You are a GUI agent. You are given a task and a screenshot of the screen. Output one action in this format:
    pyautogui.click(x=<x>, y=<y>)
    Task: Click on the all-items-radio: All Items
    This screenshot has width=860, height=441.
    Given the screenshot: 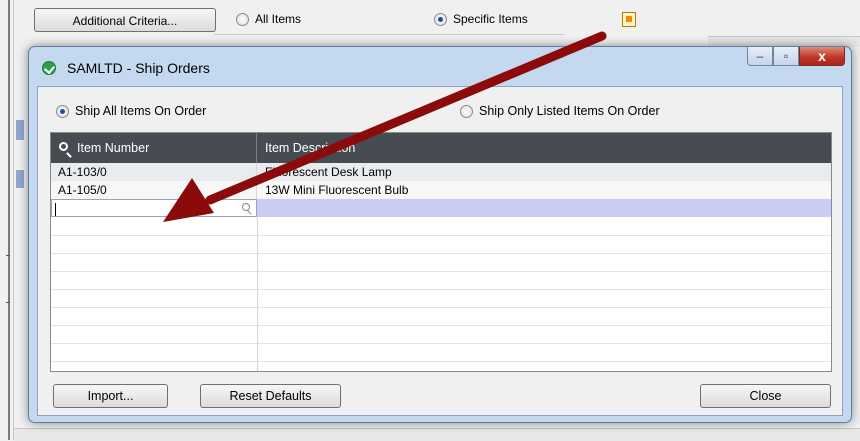 What is the action you would take?
    pyautogui.click(x=268, y=19)
    